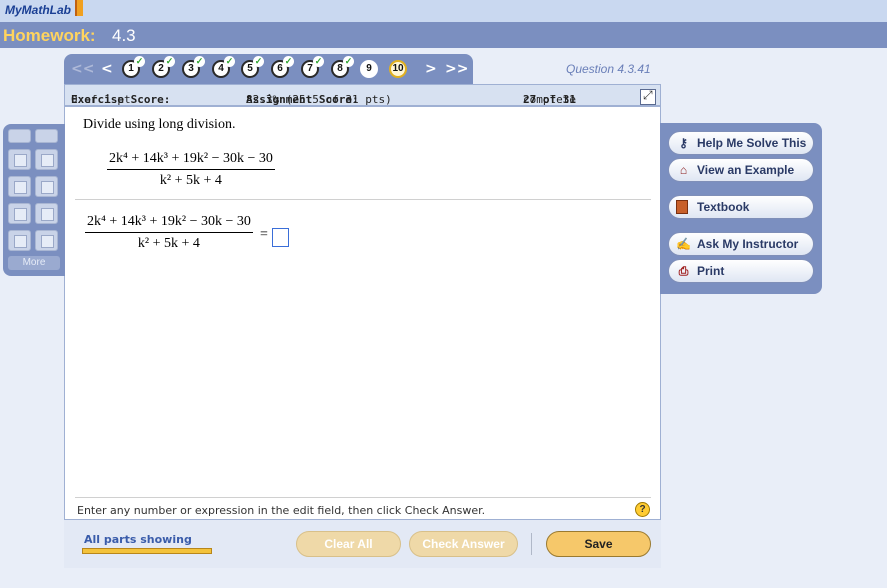 Image resolution: width=887 pixels, height=588 pixels. What do you see at coordinates (683, 244) in the screenshot?
I see `instructor-icon: ✍` at bounding box center [683, 244].